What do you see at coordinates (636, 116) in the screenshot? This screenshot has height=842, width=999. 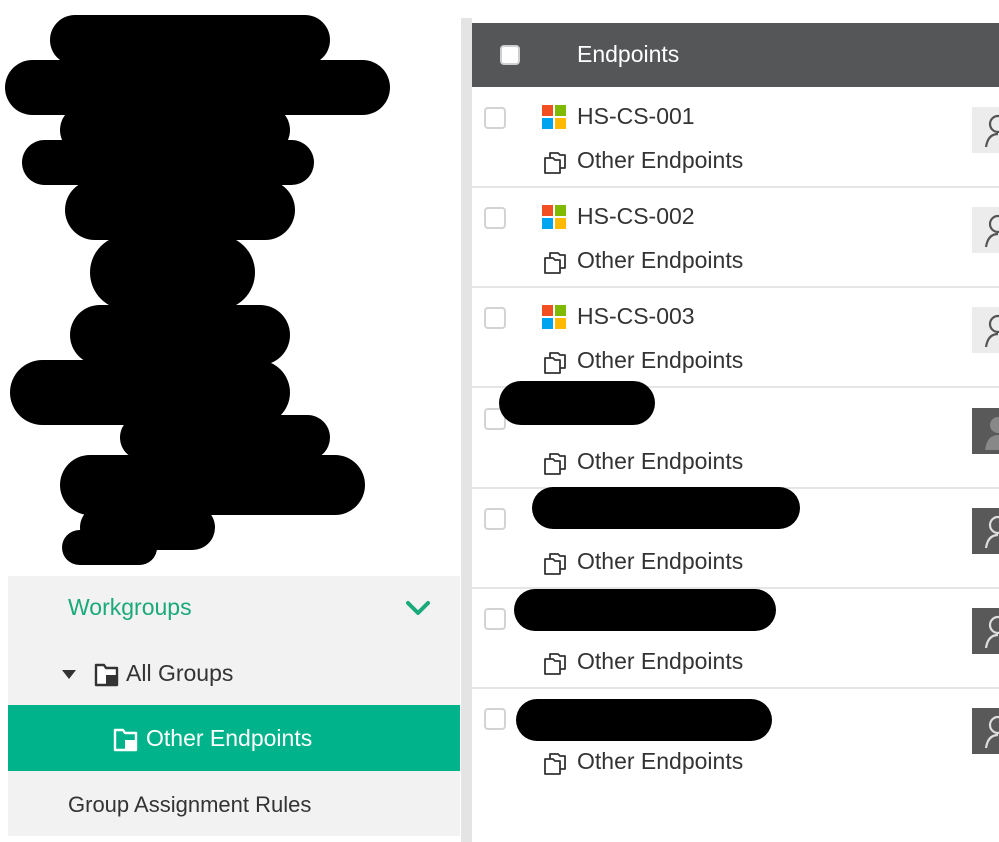 I see `endpoint-name: HS-CS-001` at bounding box center [636, 116].